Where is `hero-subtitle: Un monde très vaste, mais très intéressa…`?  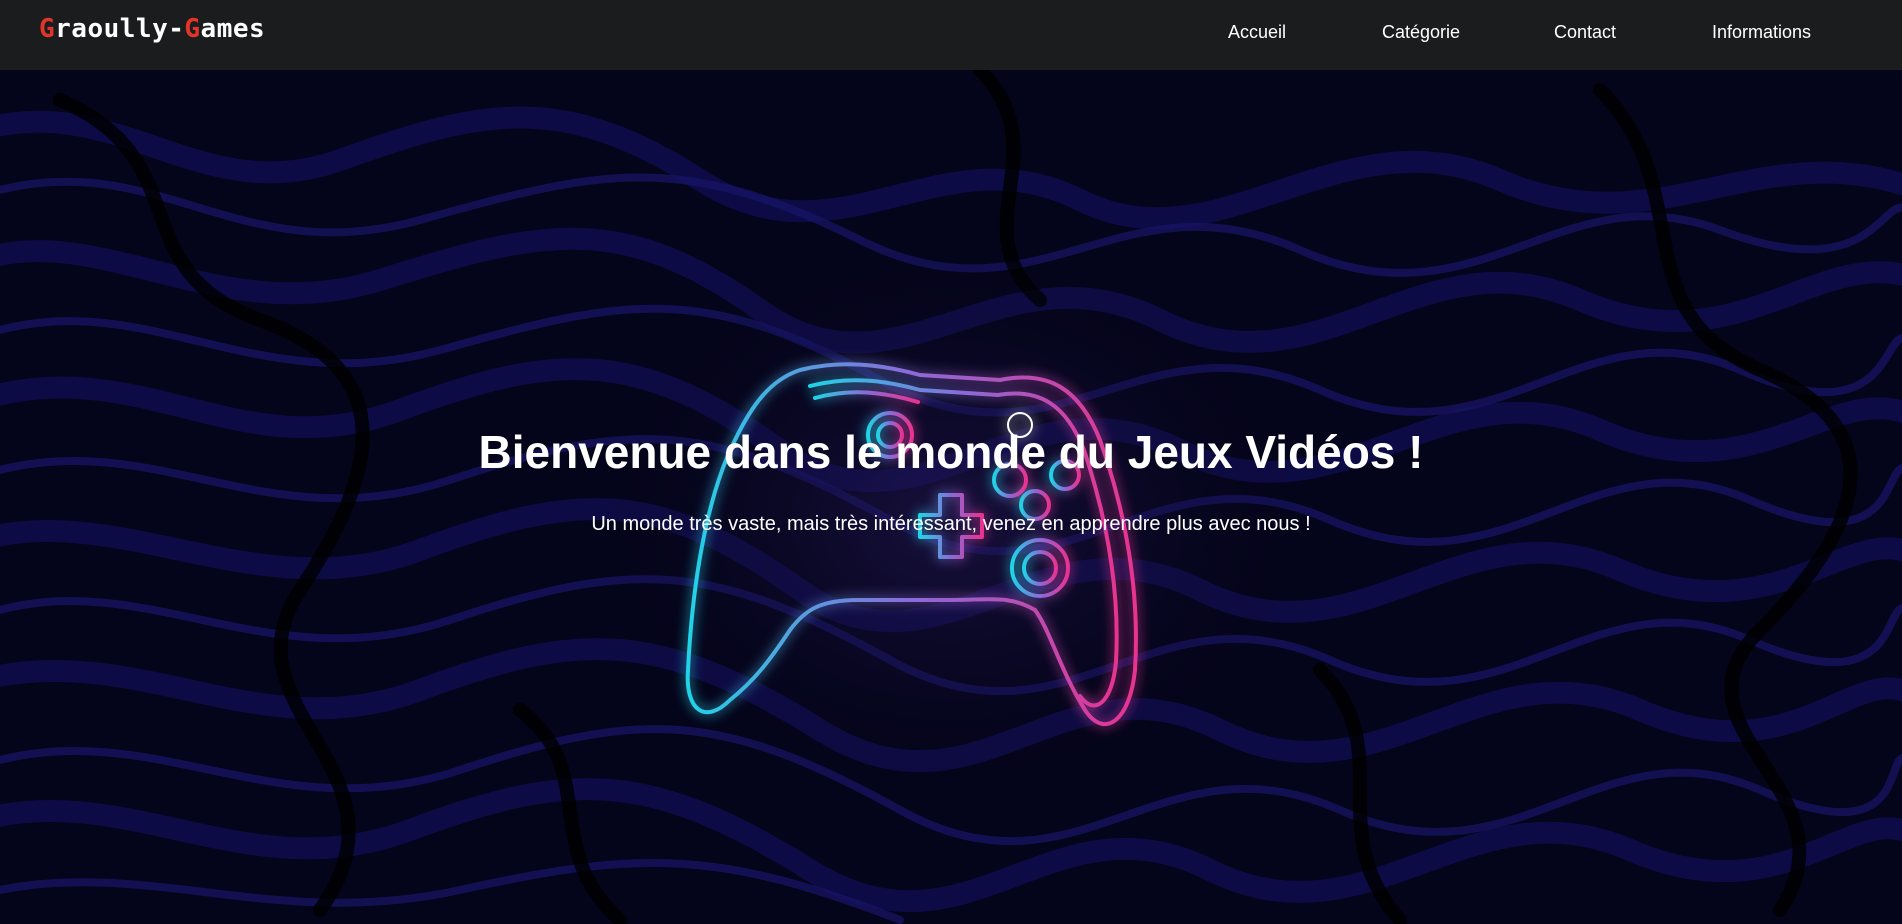
hero-subtitle: Un monde très vaste, mais très intéressa… is located at coordinates (951, 524).